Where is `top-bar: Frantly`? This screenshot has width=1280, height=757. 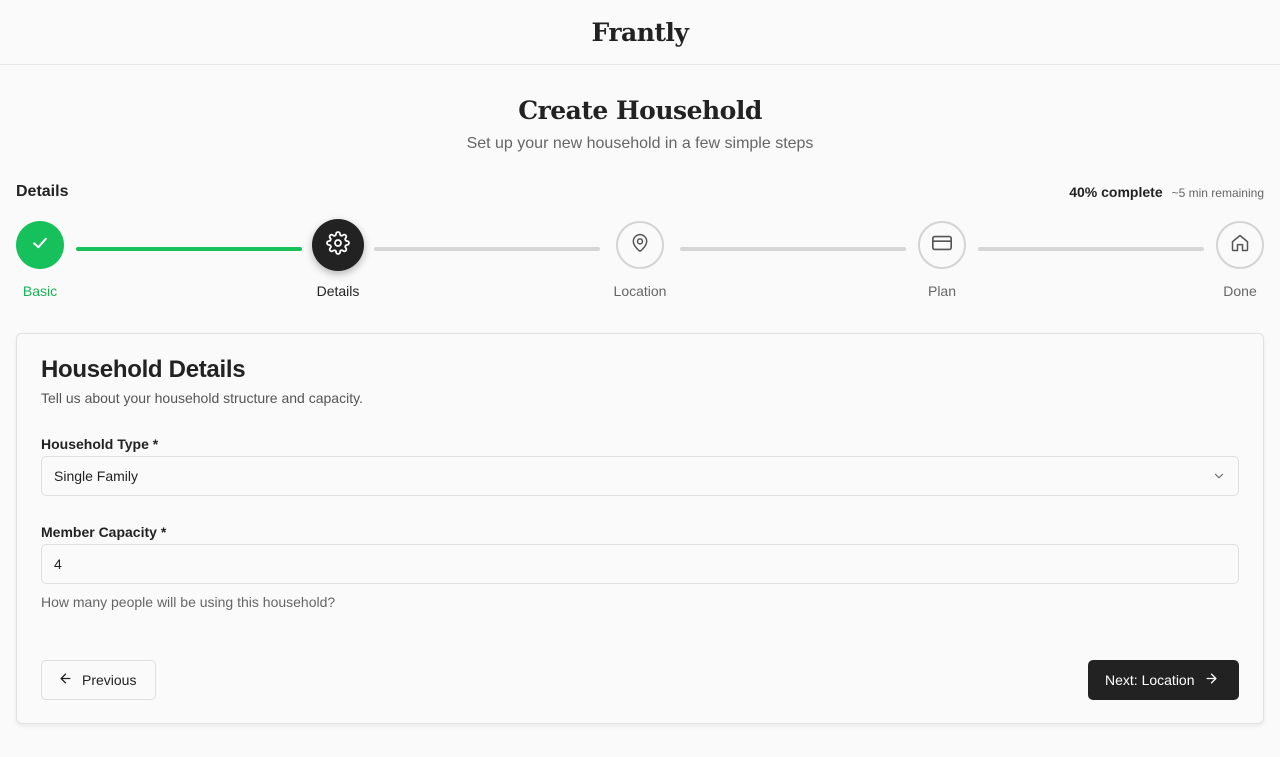
top-bar: Frantly is located at coordinates (640, 32).